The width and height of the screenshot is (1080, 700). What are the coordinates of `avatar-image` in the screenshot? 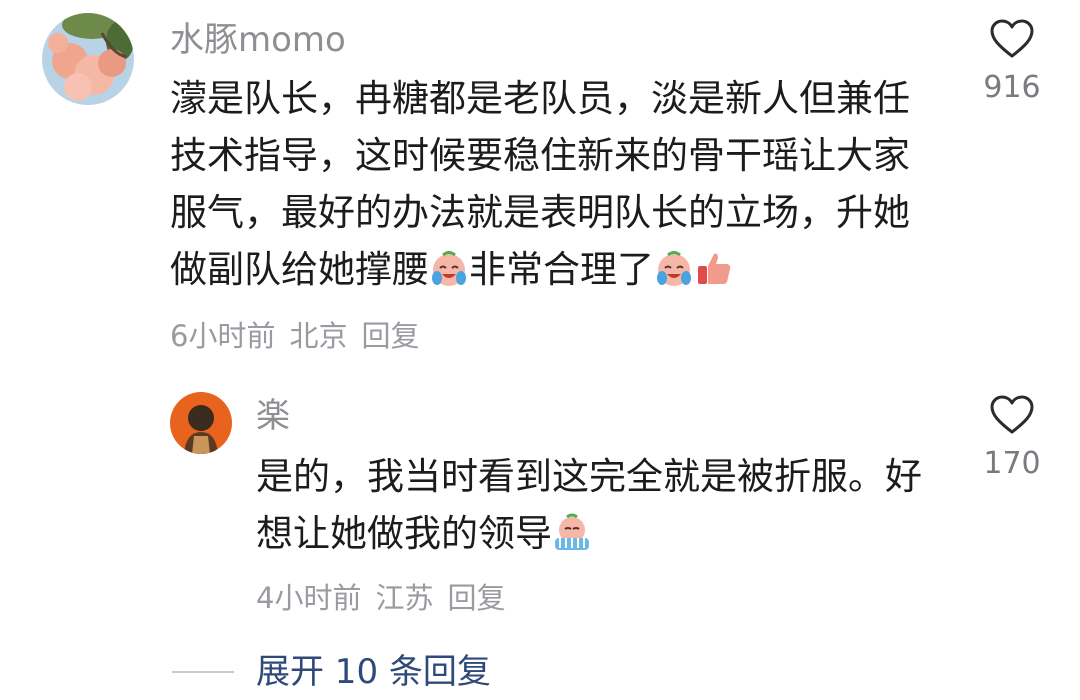 It's located at (201, 423).